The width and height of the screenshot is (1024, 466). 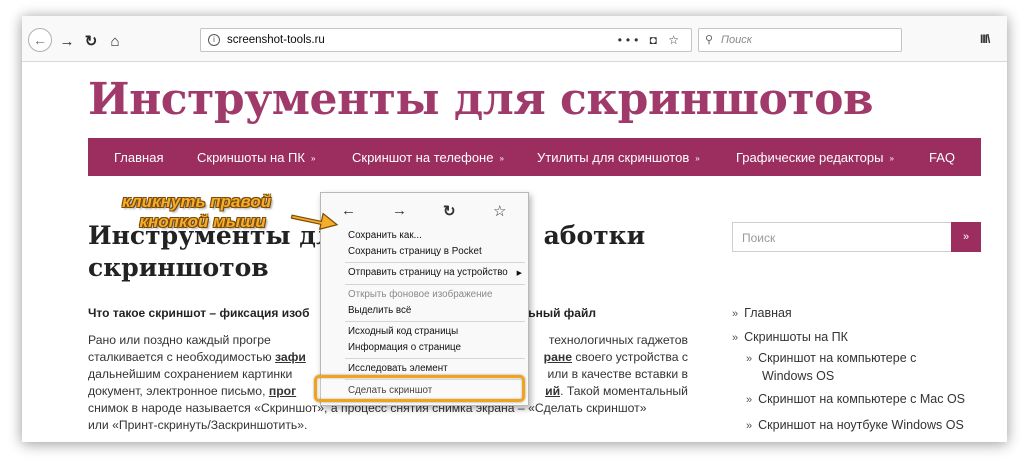 I want to click on home-button: ⌂, so click(x=115, y=41).